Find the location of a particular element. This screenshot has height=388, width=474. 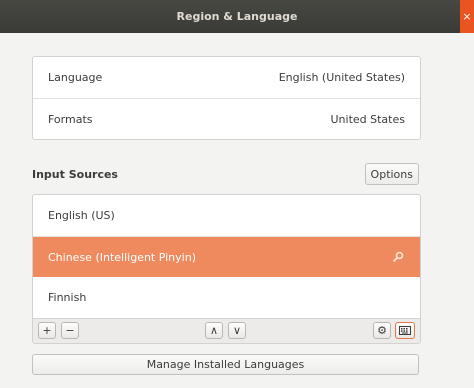

close-icon: × is located at coordinates (467, 16).